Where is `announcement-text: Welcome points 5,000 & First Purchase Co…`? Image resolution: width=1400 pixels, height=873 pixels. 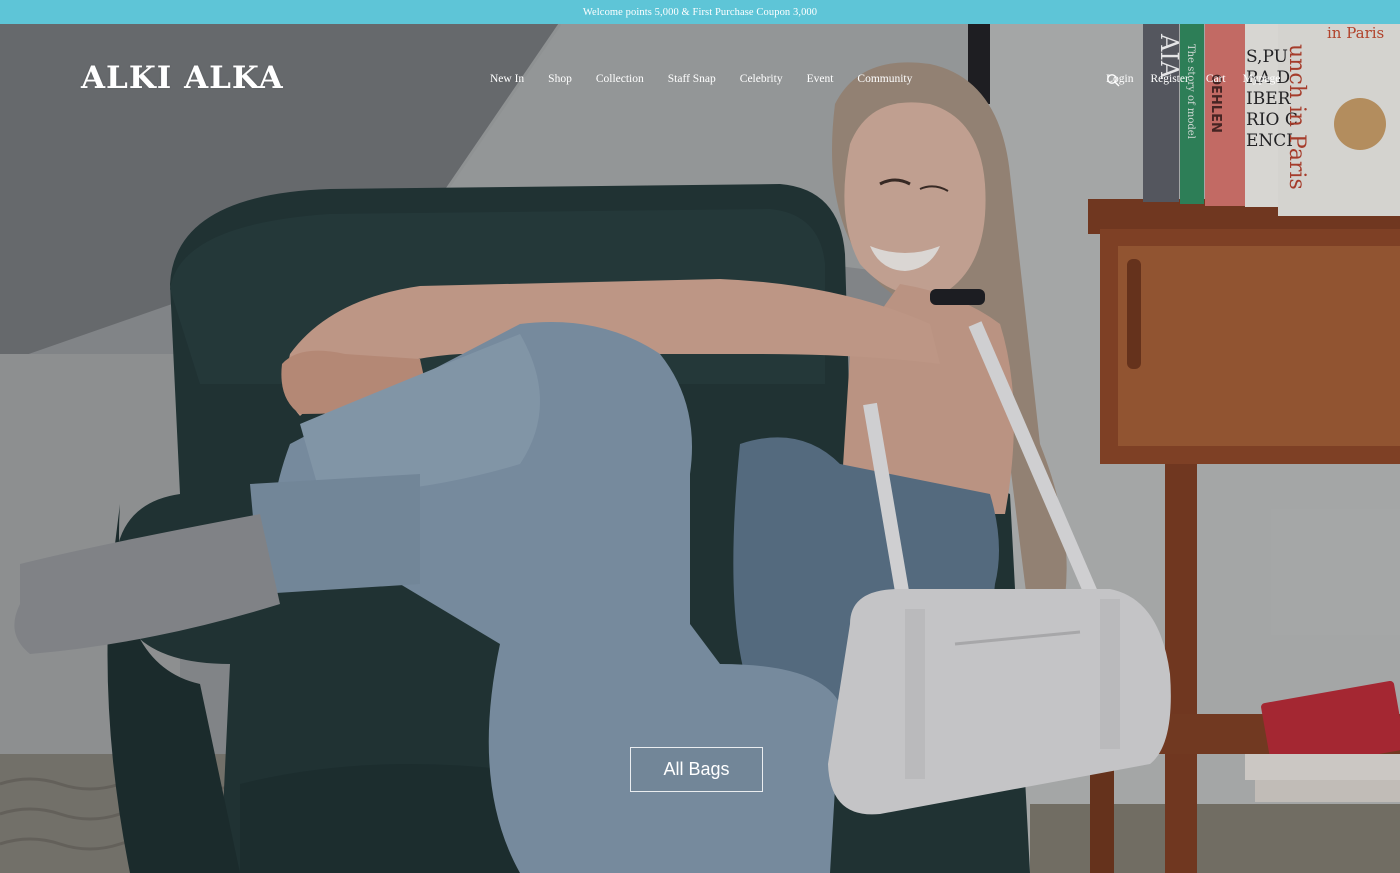 announcement-text: Welcome points 5,000 & First Purchase Co… is located at coordinates (700, 12).